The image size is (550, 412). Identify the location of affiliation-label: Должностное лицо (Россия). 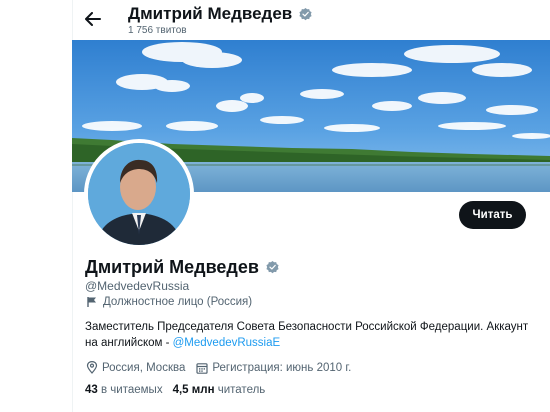
(169, 302).